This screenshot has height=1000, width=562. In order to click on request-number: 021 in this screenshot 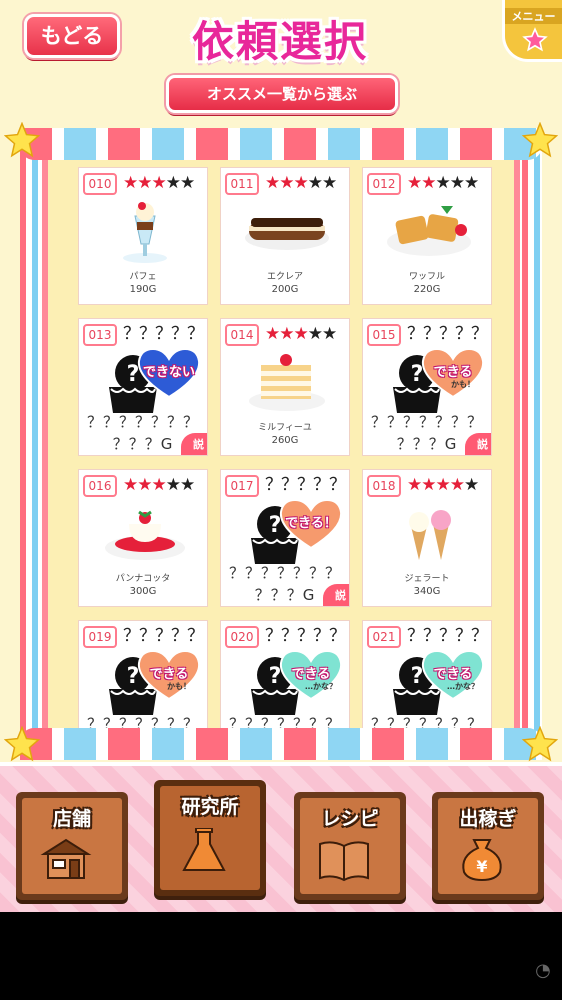, I will do `click(384, 637)`.